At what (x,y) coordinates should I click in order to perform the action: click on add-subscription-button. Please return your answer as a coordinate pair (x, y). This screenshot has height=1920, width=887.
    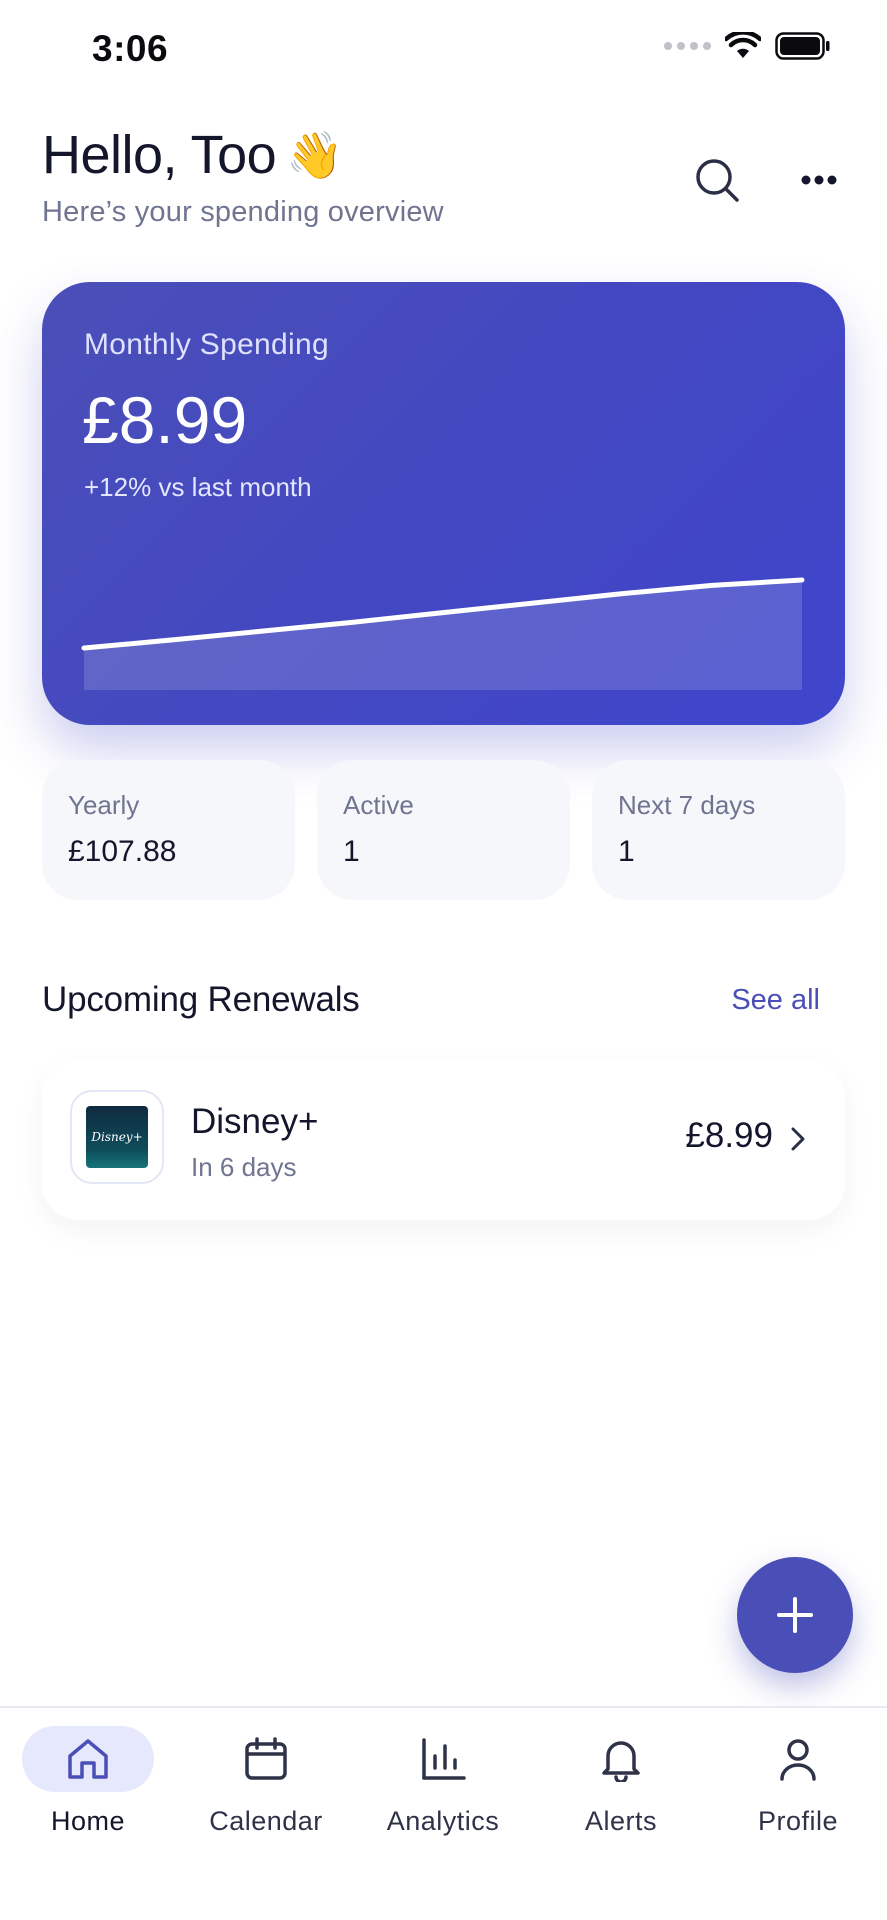
    Looking at the image, I should click on (795, 1615).